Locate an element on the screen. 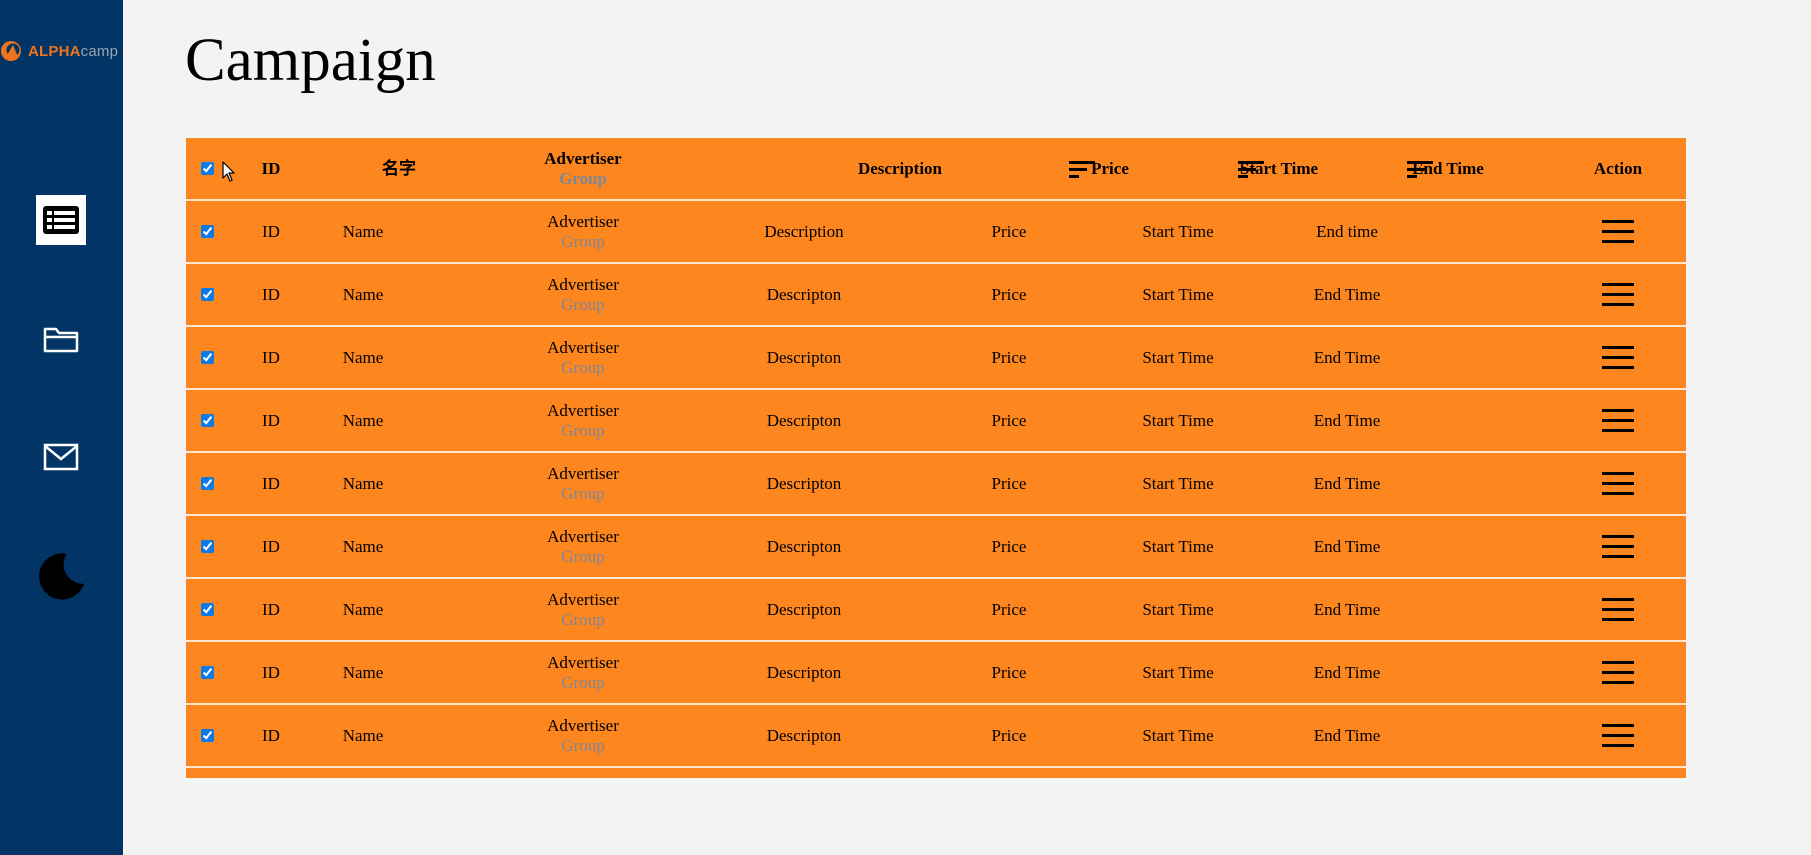  sort-price-icon is located at coordinates (1083, 169).